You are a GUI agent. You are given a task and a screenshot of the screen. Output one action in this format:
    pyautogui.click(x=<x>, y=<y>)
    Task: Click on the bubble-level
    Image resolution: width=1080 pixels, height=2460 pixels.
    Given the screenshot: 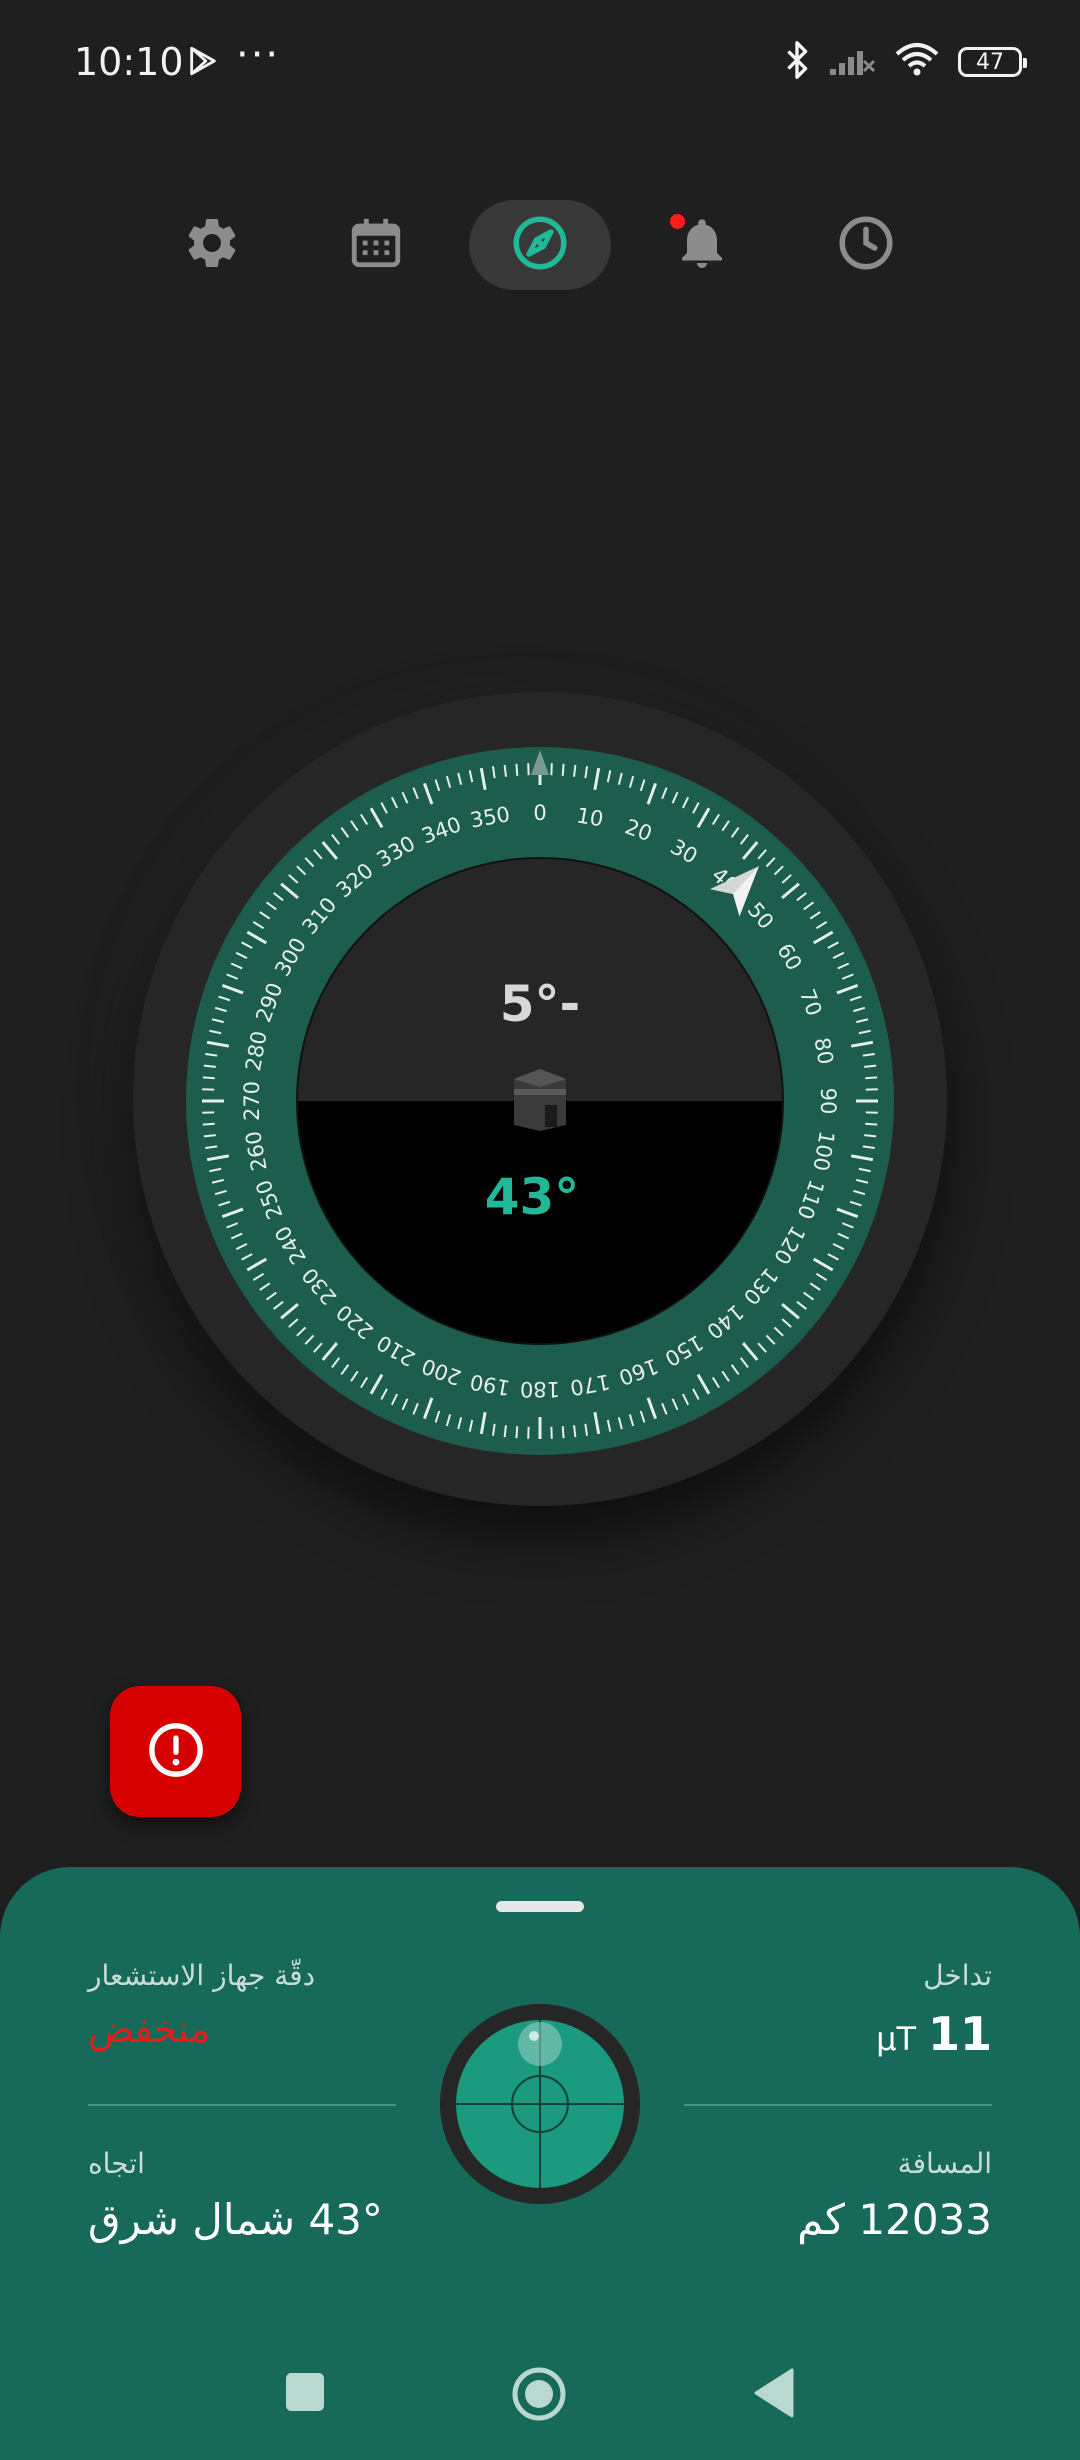 What is the action you would take?
    pyautogui.click(x=540, y=2104)
    